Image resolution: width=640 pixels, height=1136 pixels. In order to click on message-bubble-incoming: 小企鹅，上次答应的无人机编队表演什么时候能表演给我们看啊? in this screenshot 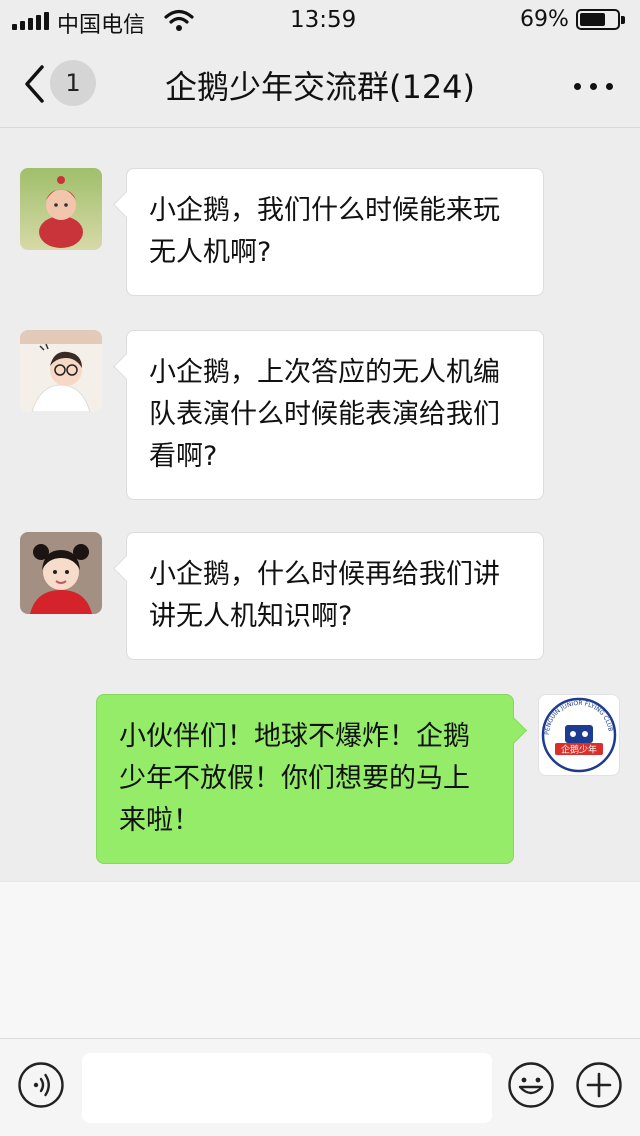, I will do `click(335, 415)`.